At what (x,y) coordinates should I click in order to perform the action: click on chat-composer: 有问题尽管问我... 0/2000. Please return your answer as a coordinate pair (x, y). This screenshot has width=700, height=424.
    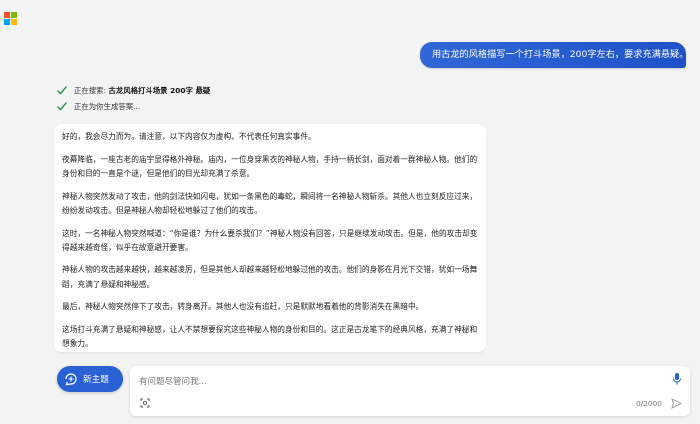
    Looking at the image, I should click on (410, 391).